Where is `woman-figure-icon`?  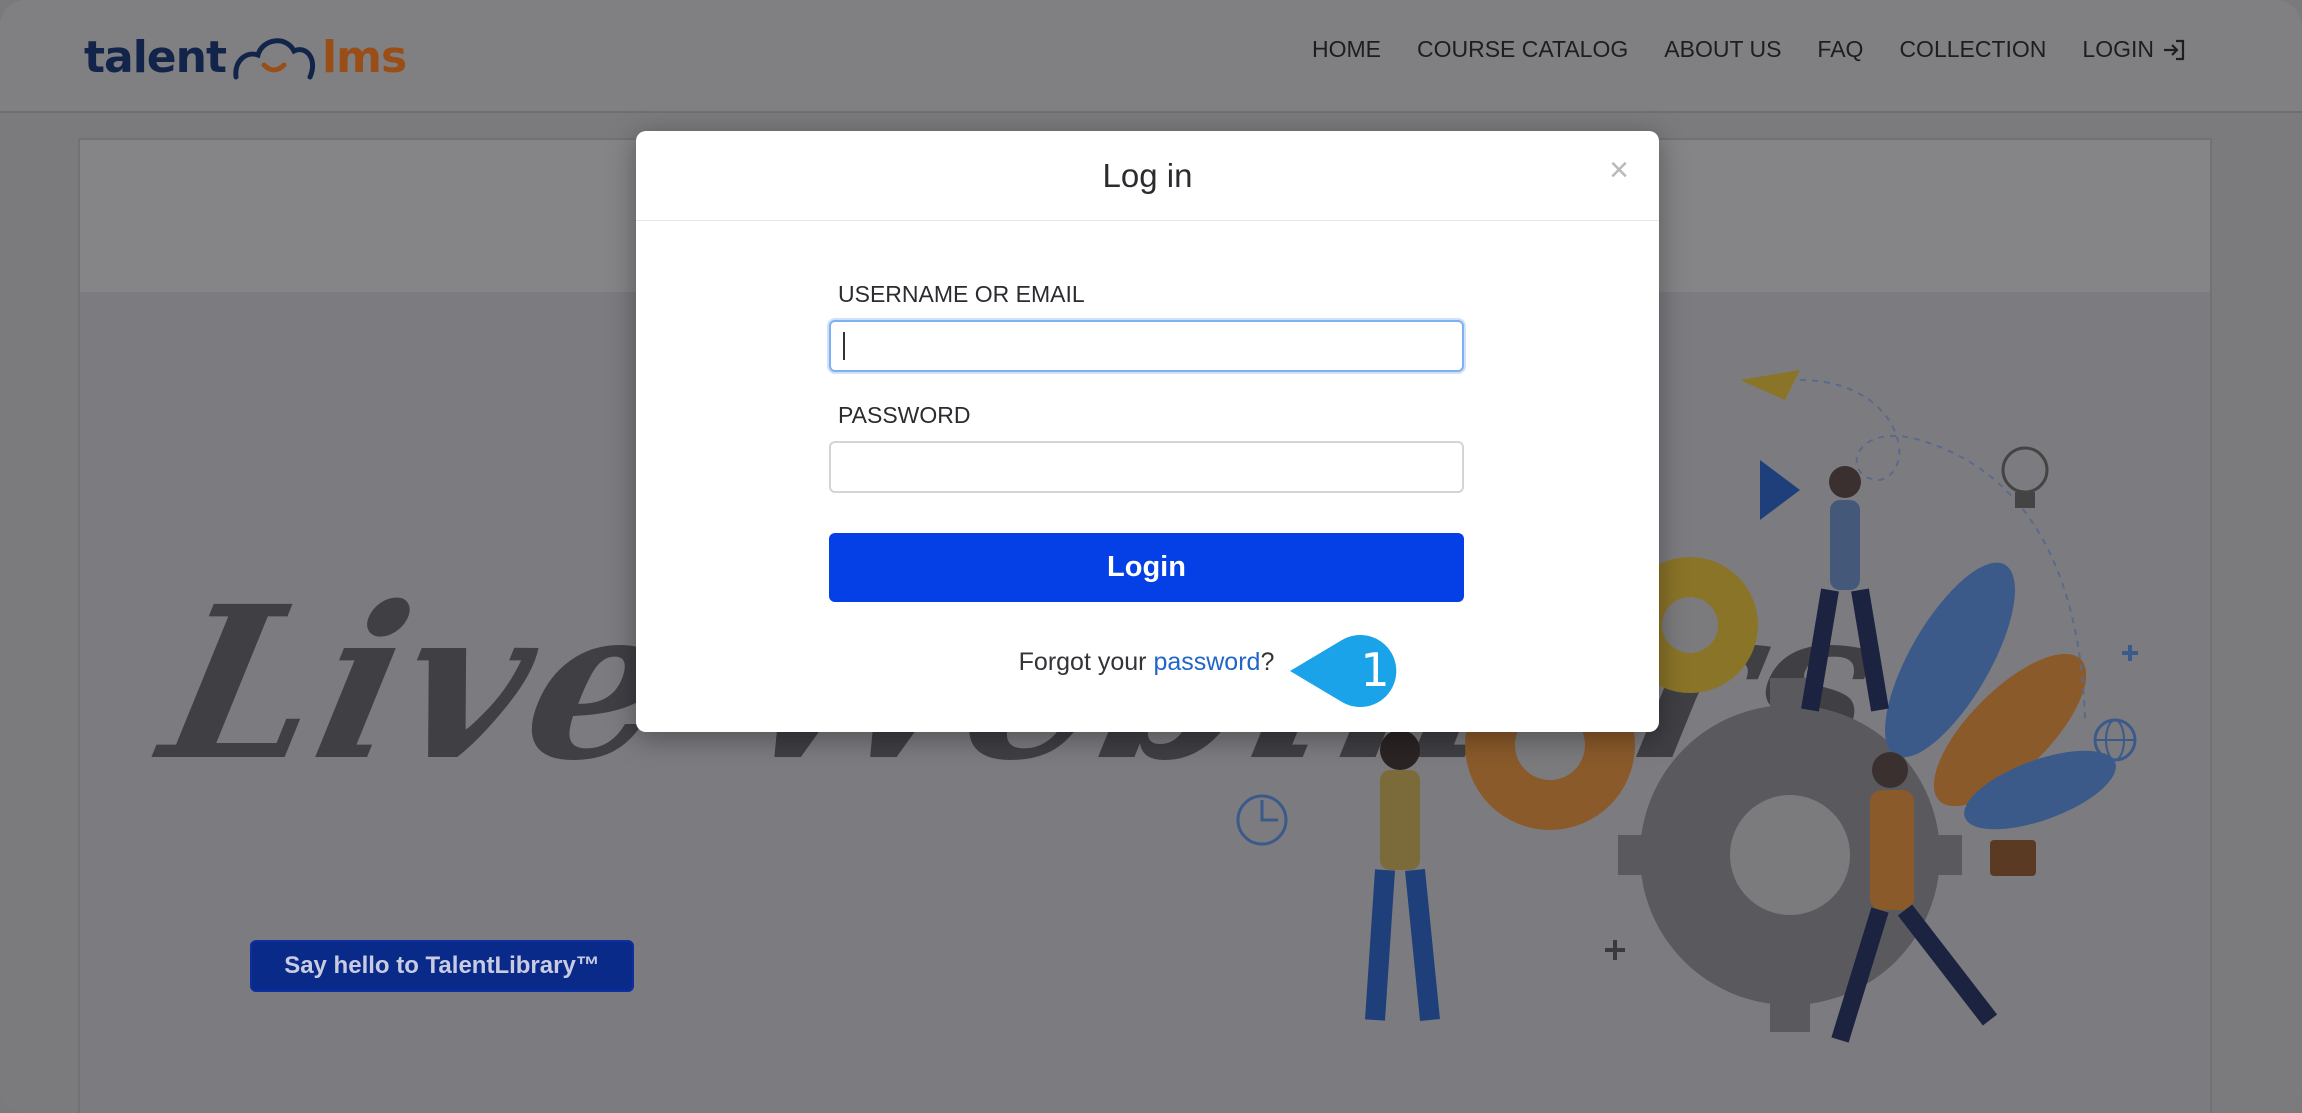
woman-figure-icon is located at coordinates (1402, 875).